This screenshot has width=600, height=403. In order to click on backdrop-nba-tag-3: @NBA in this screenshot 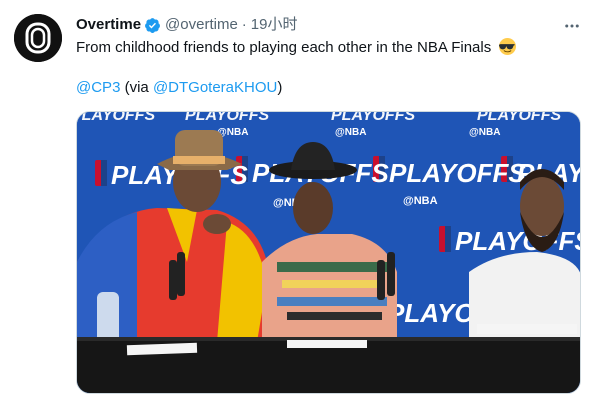, I will do `click(420, 201)`.